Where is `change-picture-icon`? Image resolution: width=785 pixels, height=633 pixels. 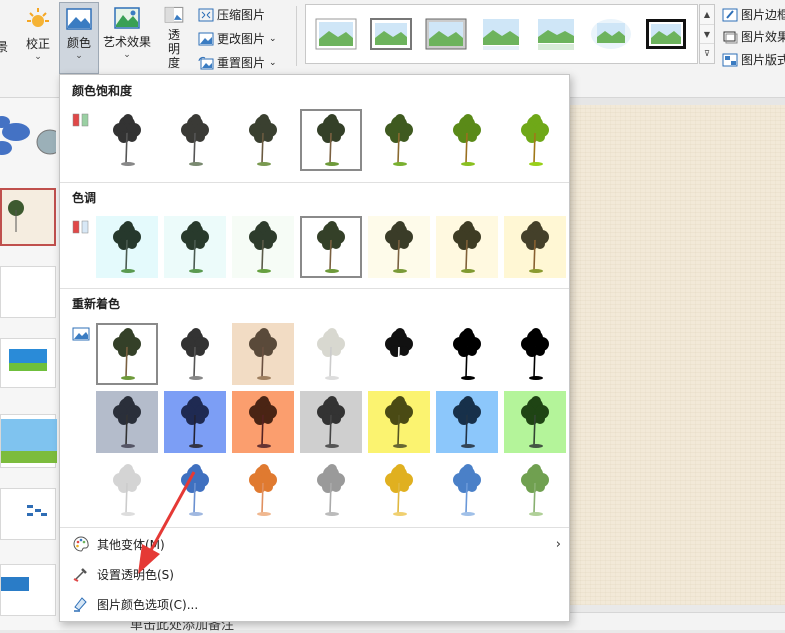 change-picture-icon is located at coordinates (206, 38).